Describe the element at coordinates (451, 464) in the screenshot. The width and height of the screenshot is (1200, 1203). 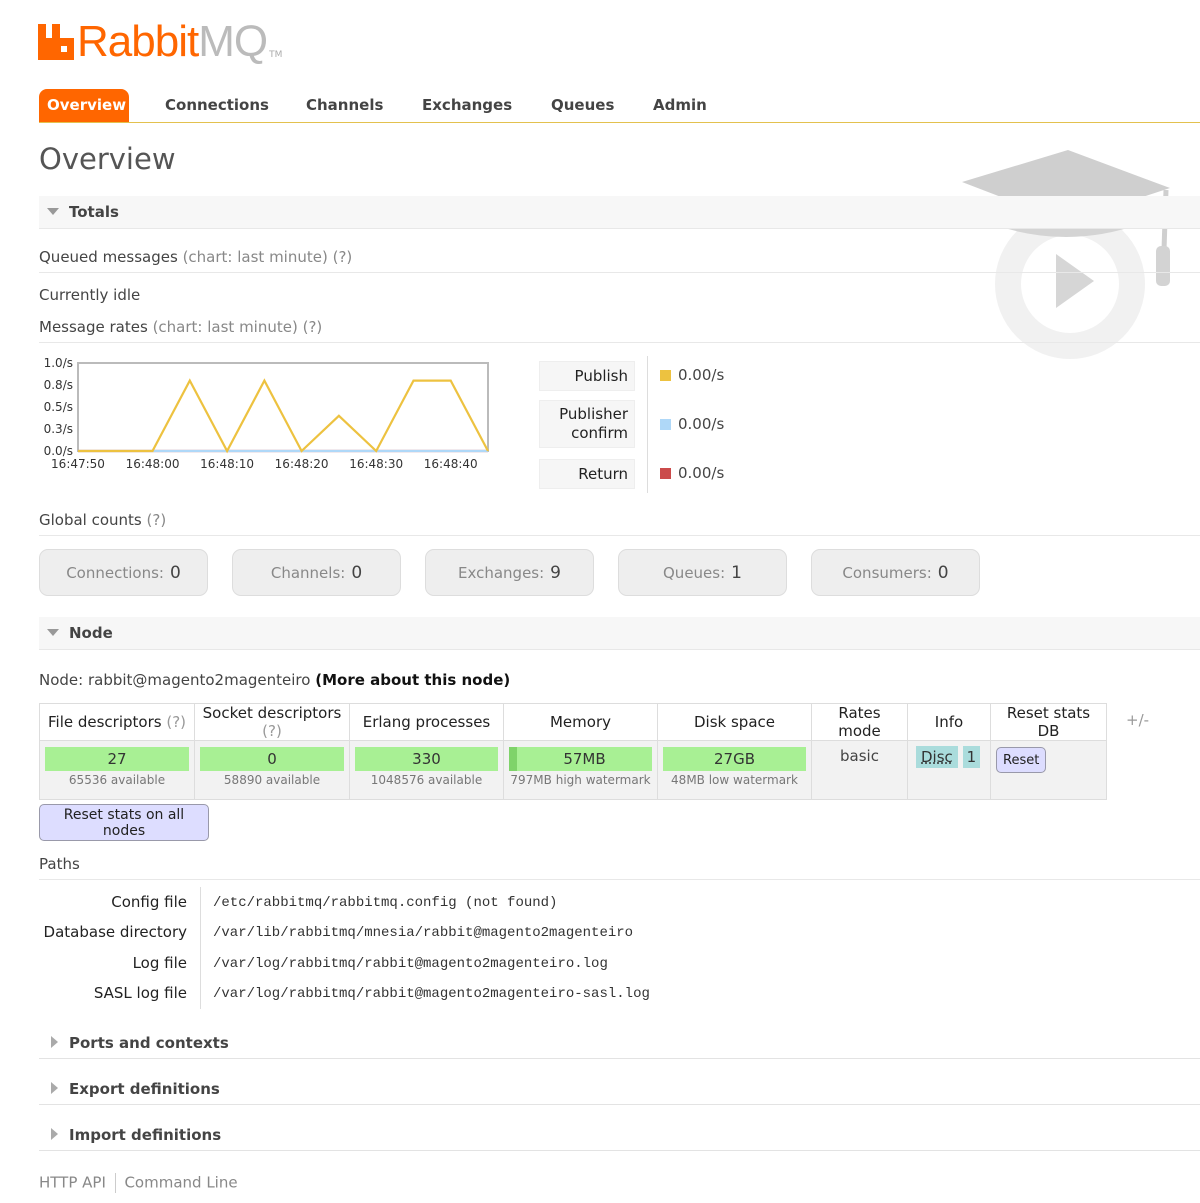
I see `chart-x-tick-label: 16:48:40` at that location.